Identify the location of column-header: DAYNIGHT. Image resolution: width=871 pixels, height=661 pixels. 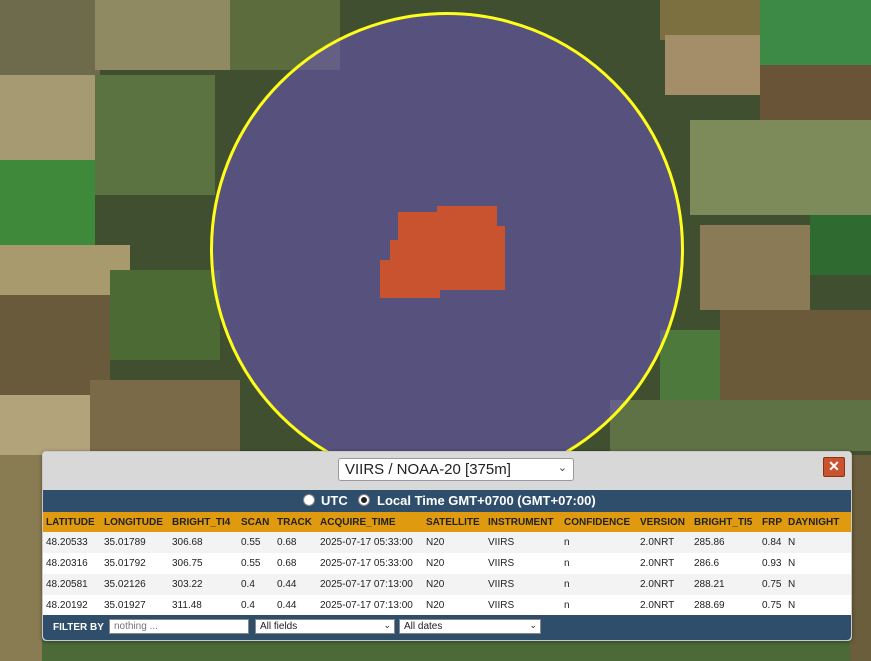
(818, 522).